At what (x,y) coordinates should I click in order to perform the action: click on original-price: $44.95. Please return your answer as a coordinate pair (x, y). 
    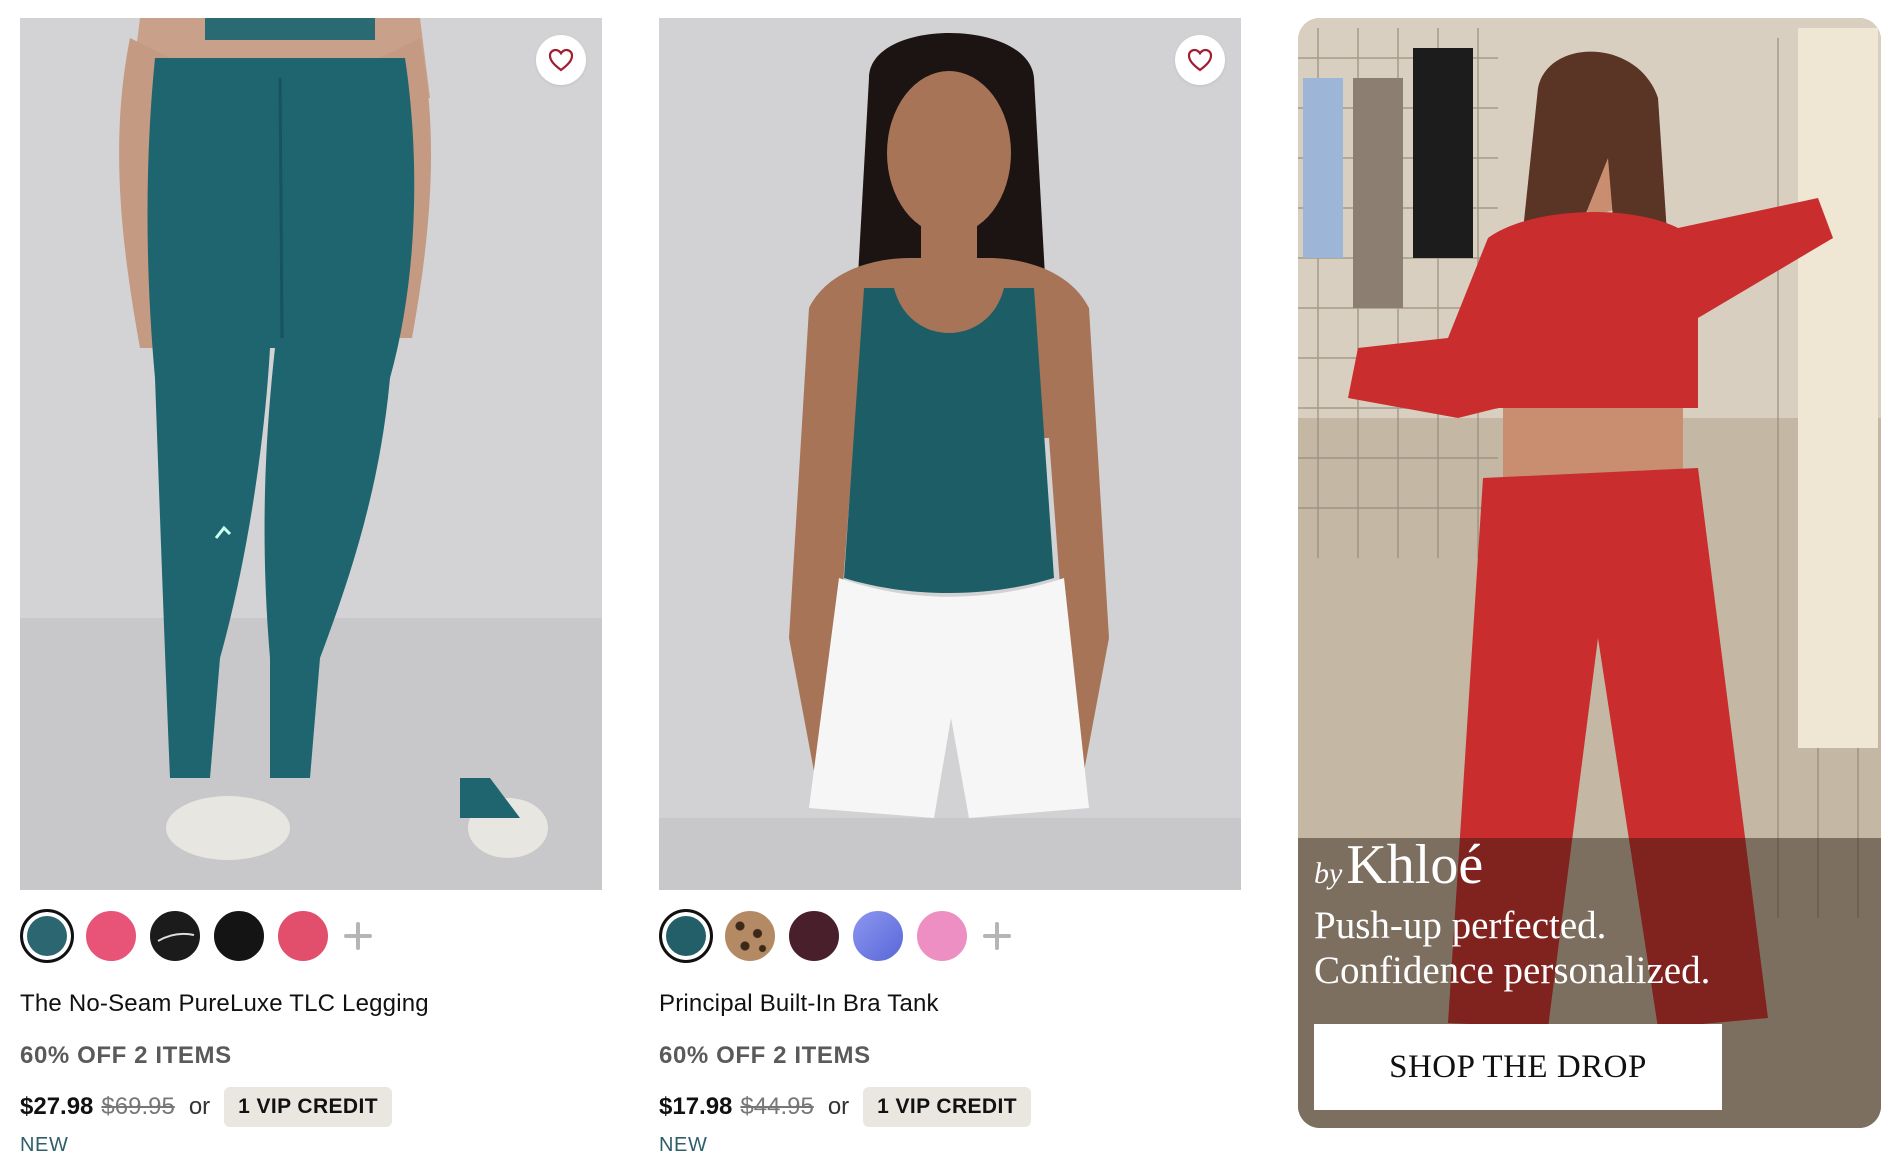
    Looking at the image, I should click on (777, 1106).